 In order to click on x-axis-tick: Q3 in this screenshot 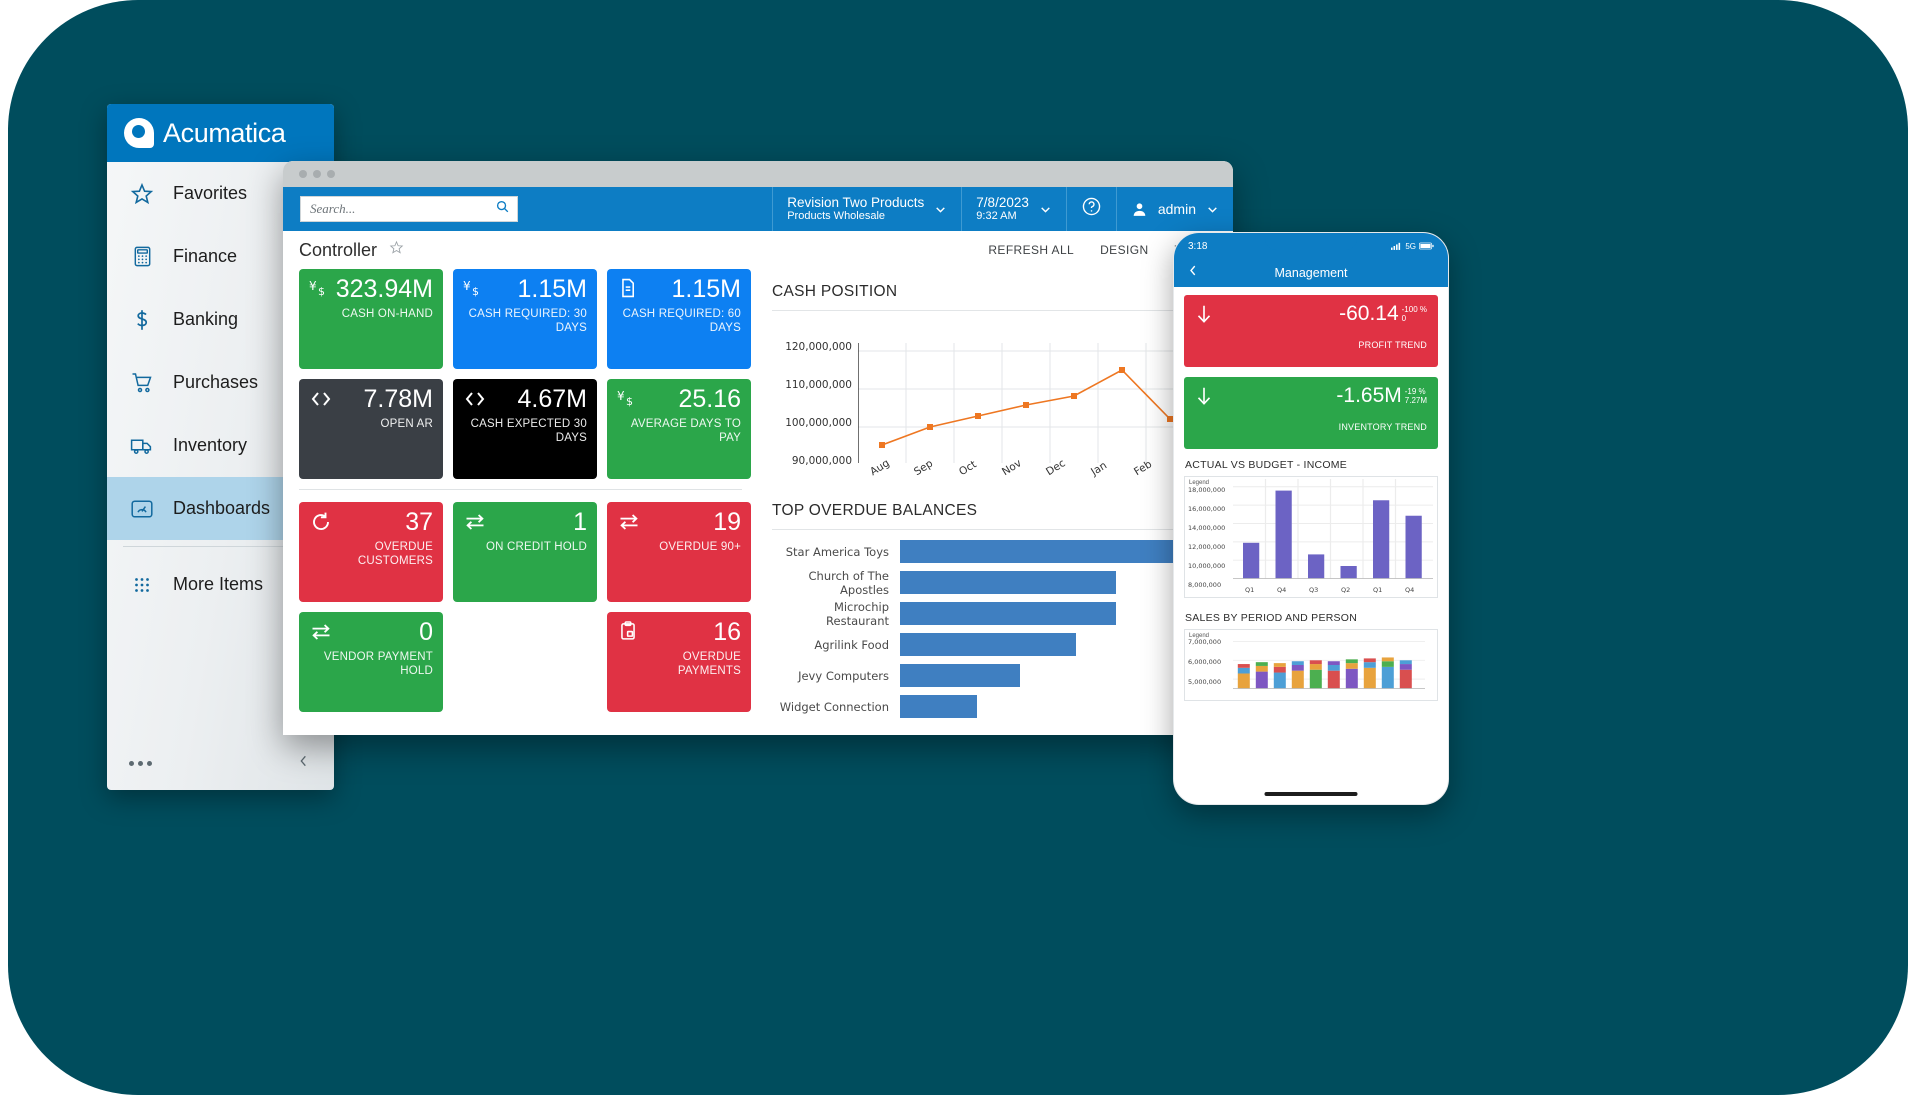, I will do `click(1314, 590)`.